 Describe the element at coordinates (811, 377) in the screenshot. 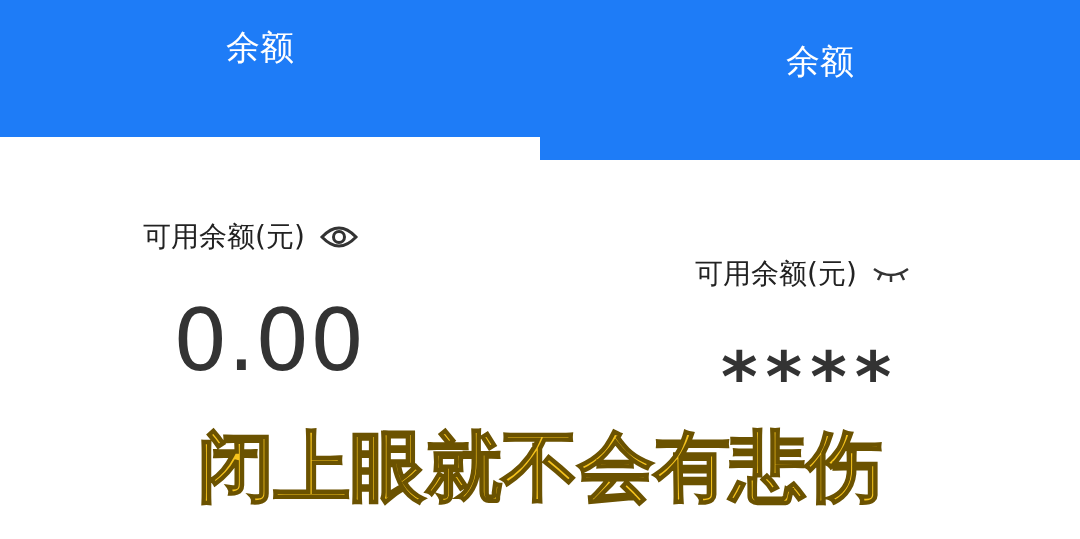

I see `balance-amount: ****` at that location.